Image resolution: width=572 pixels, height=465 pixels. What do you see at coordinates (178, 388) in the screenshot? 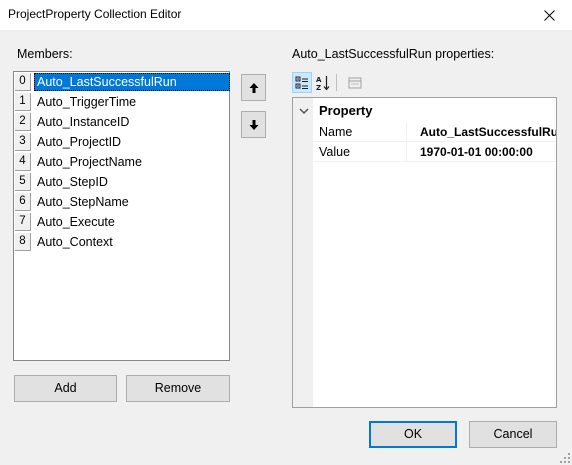
I see `remove-button: Remove` at bounding box center [178, 388].